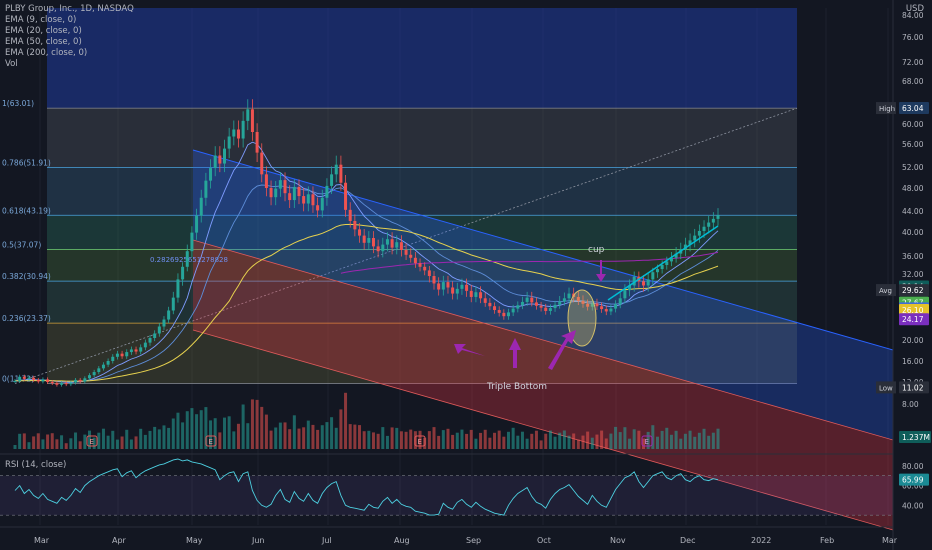 The image size is (932, 550). What do you see at coordinates (26, 210) in the screenshot?
I see `fib-level-label: 0.618(43.19)` at bounding box center [26, 210].